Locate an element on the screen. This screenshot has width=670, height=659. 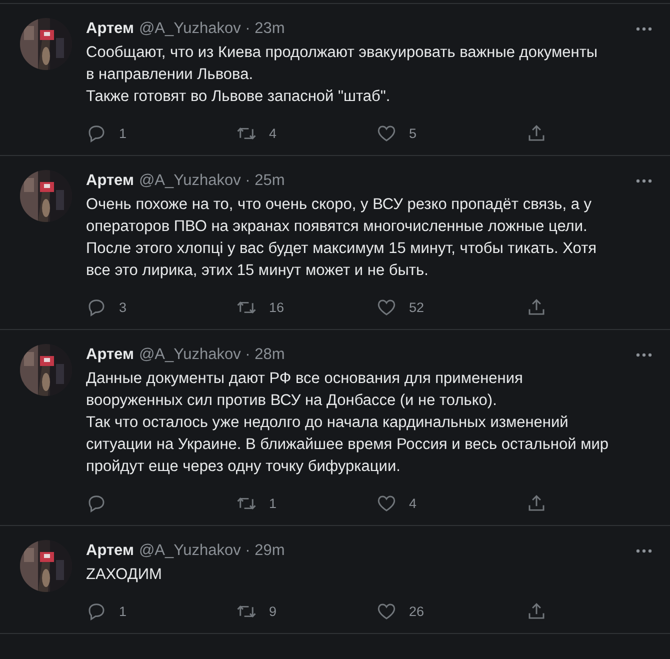
like-count: 4 is located at coordinates (413, 503).